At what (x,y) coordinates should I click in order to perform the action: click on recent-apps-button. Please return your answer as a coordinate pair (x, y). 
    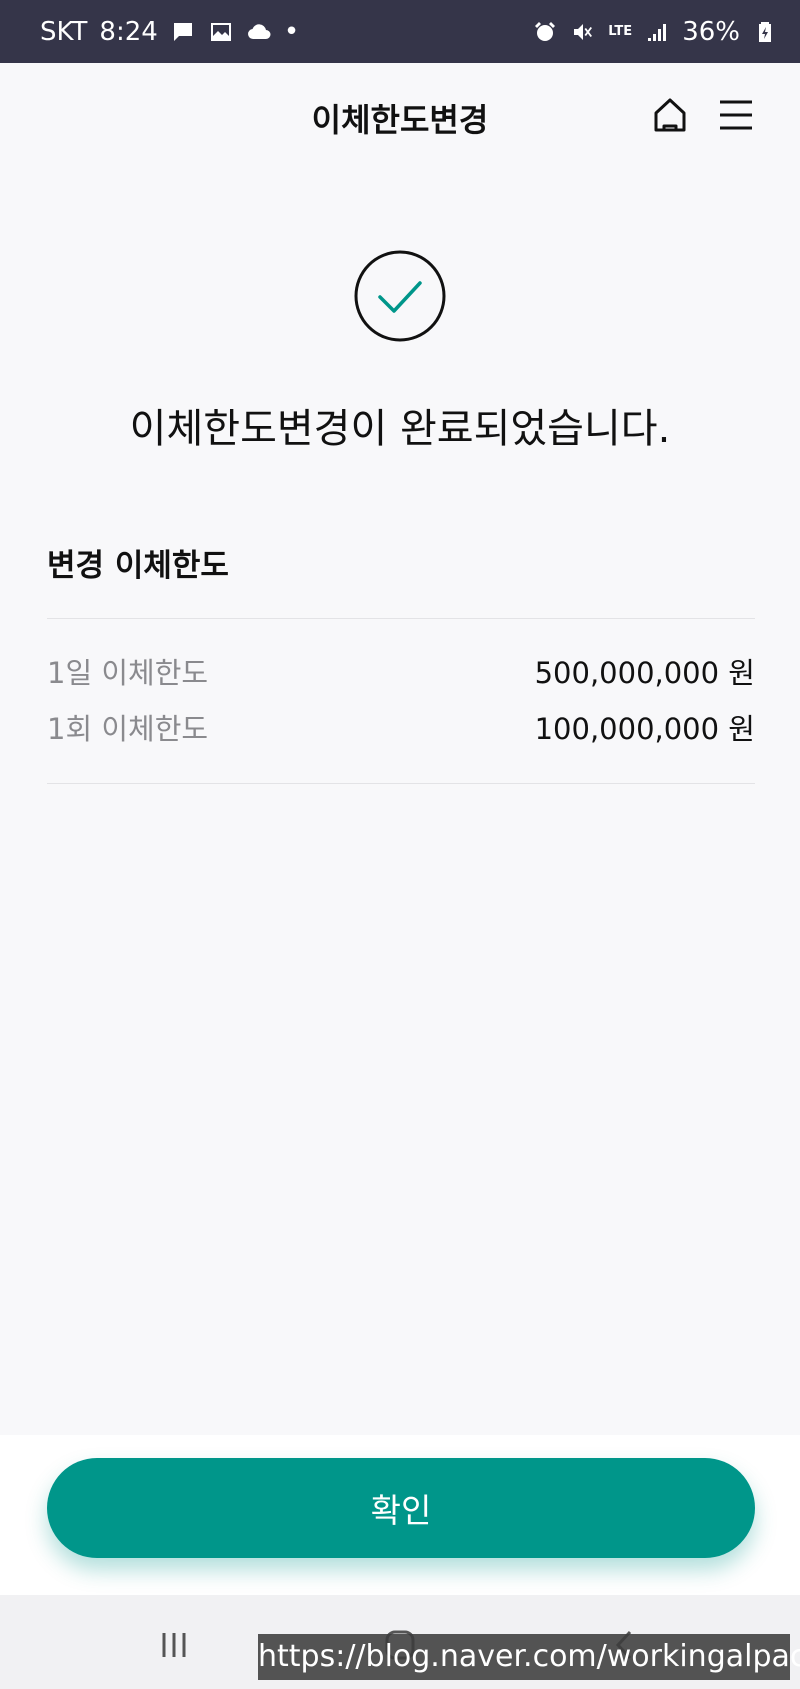
    Looking at the image, I should click on (174, 1645).